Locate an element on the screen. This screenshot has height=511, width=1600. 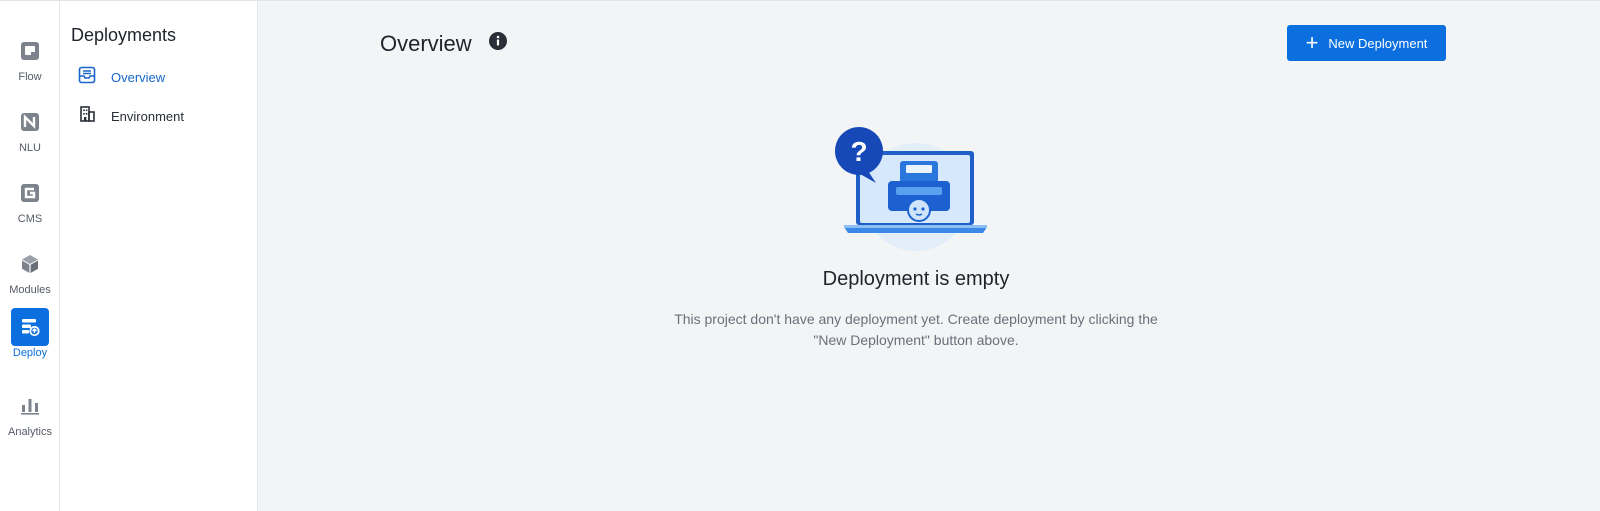
empty-state-illustration: ? is located at coordinates (913, 189).